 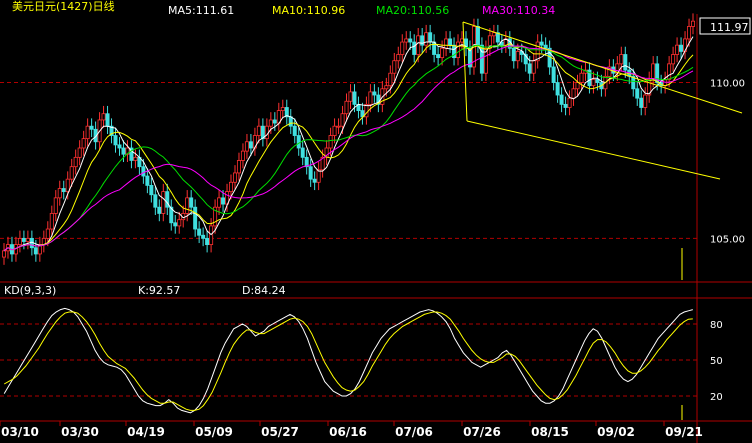 I want to click on x-tick-label: 03/10, so click(x=20, y=432).